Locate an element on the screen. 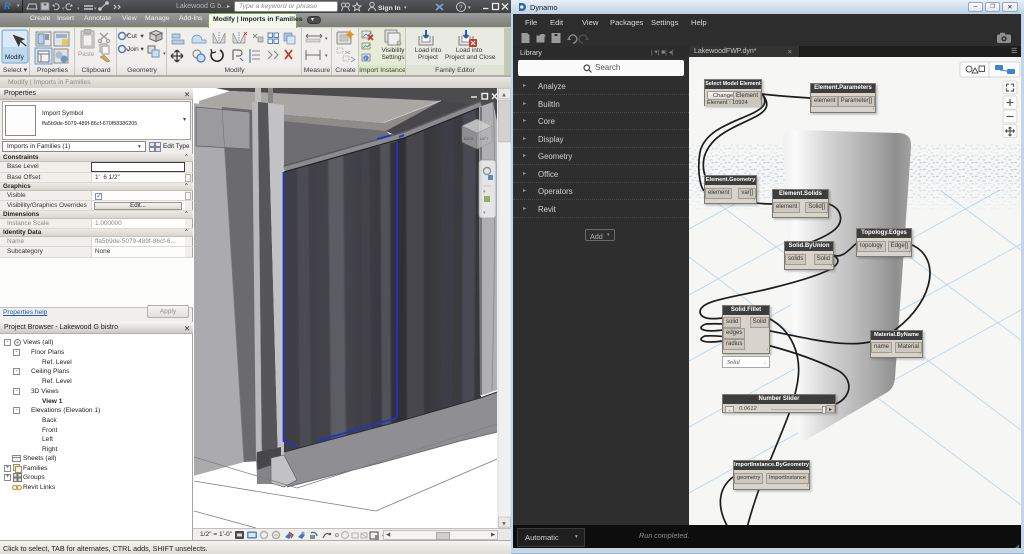  svg-text: BACK is located at coordinates (469, 139).